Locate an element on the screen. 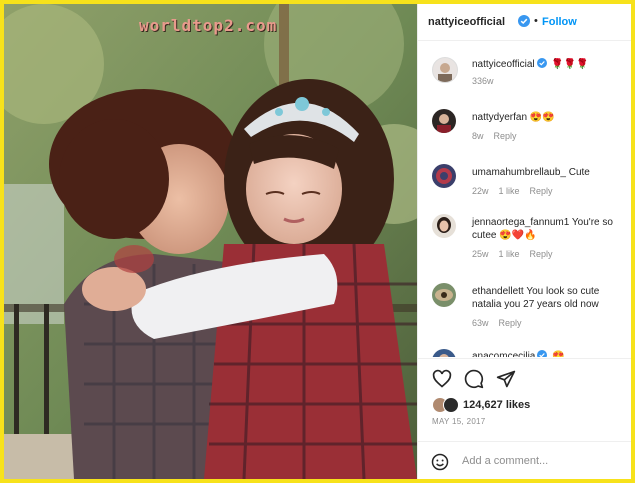 This screenshot has width=635, height=483. comment-username: nattydyerfan is located at coordinates (499, 117).